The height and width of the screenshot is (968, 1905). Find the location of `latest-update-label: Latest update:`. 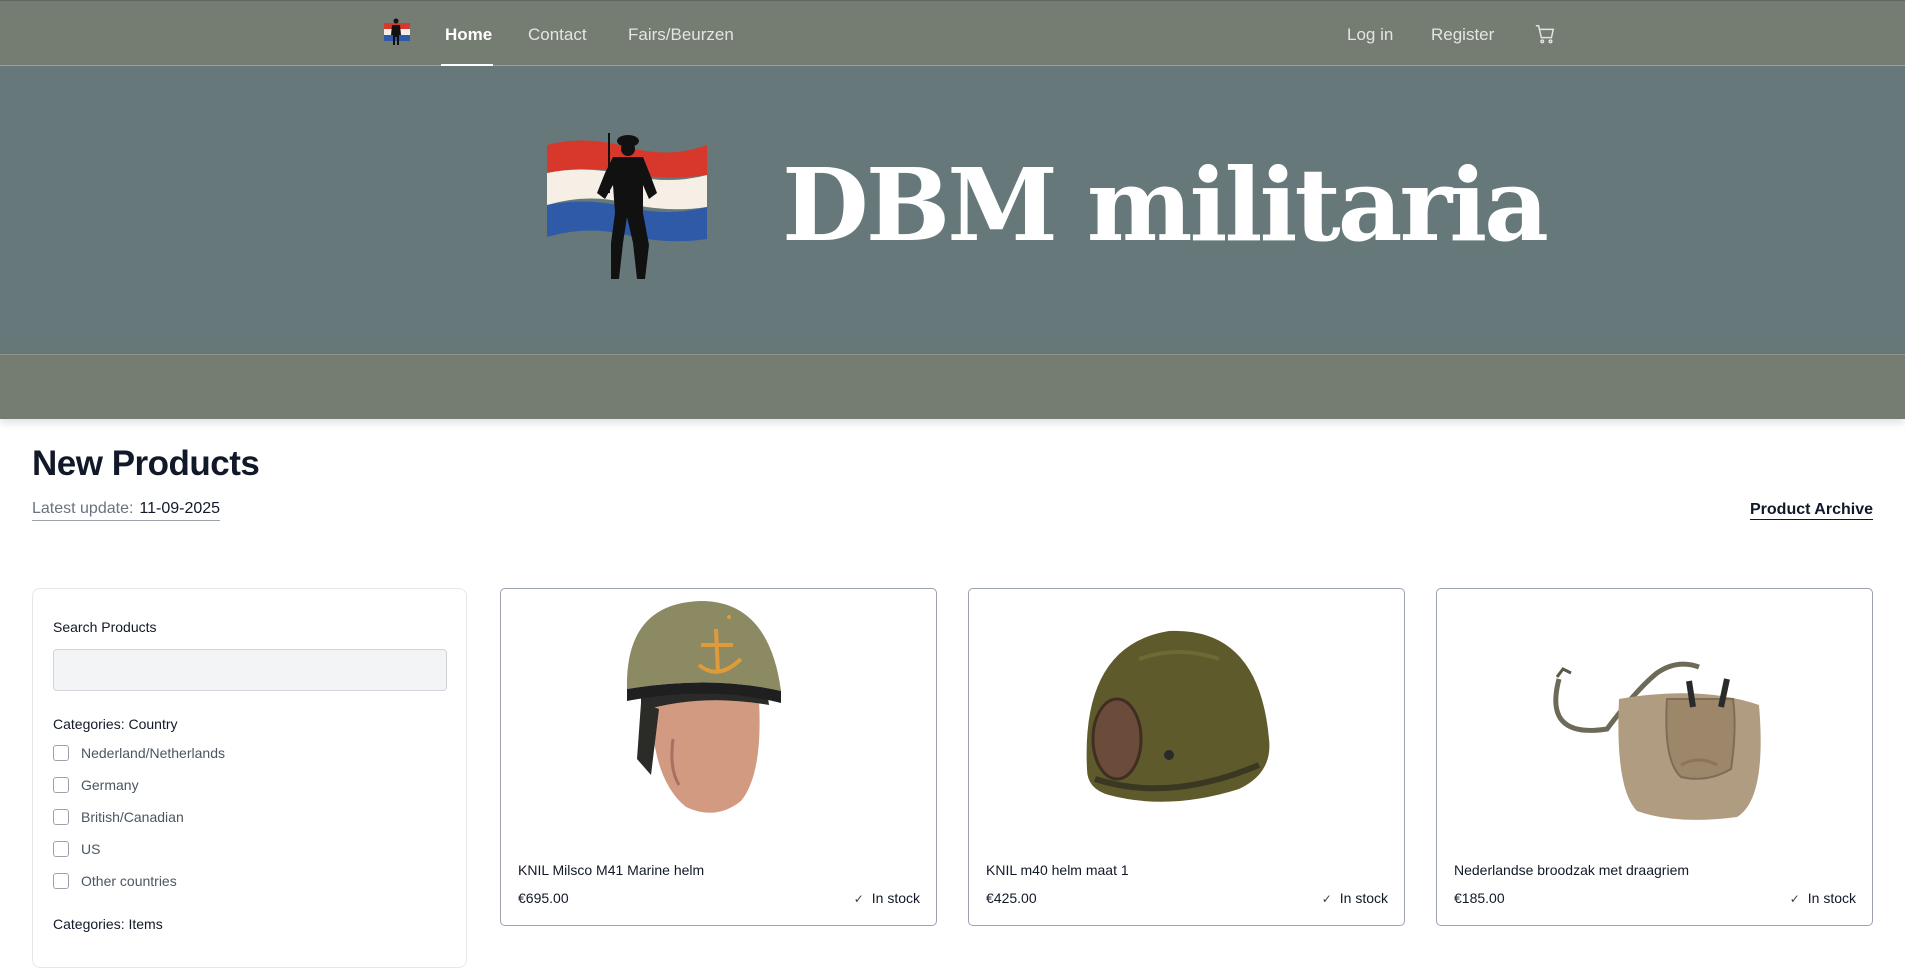

latest-update-label: Latest update: is located at coordinates (83, 508).